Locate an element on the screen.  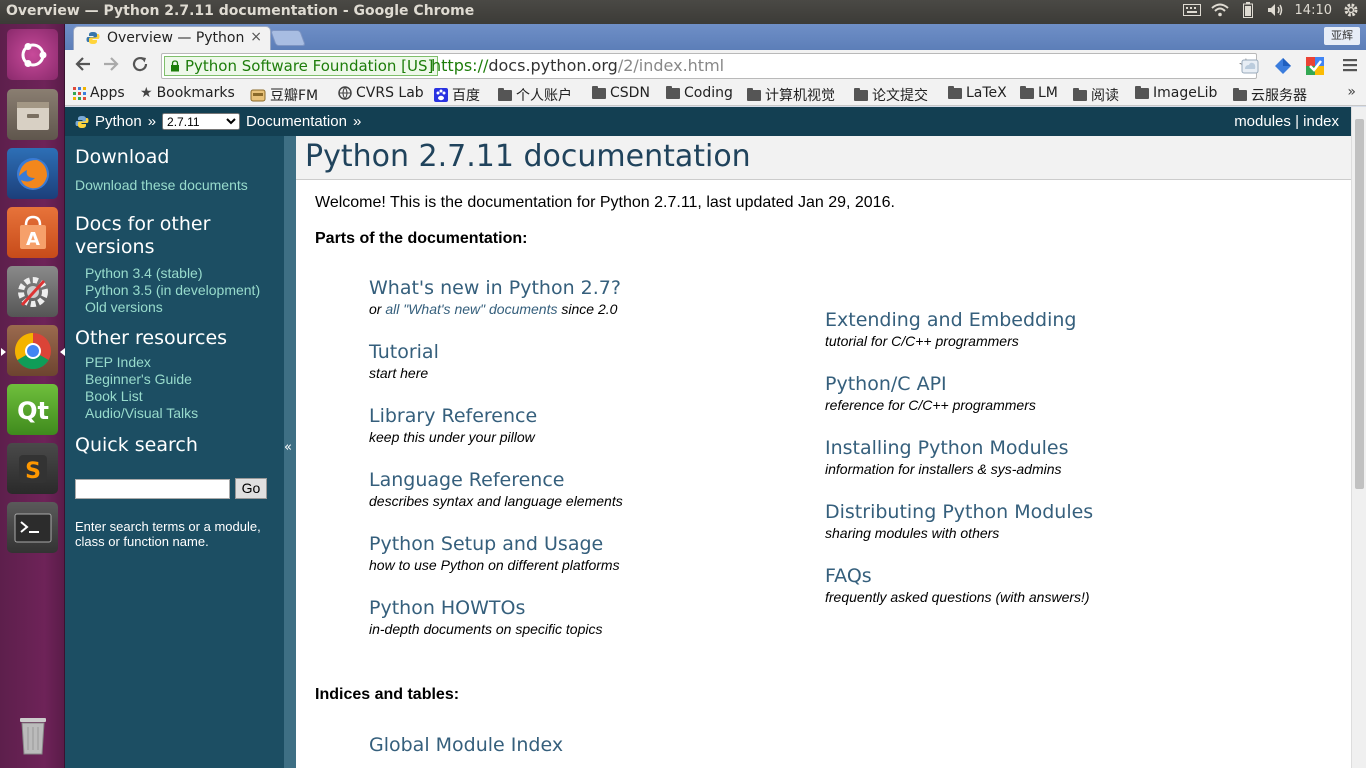
bookmark-folder-reading: 阅读 is located at coordinates (1096, 95).